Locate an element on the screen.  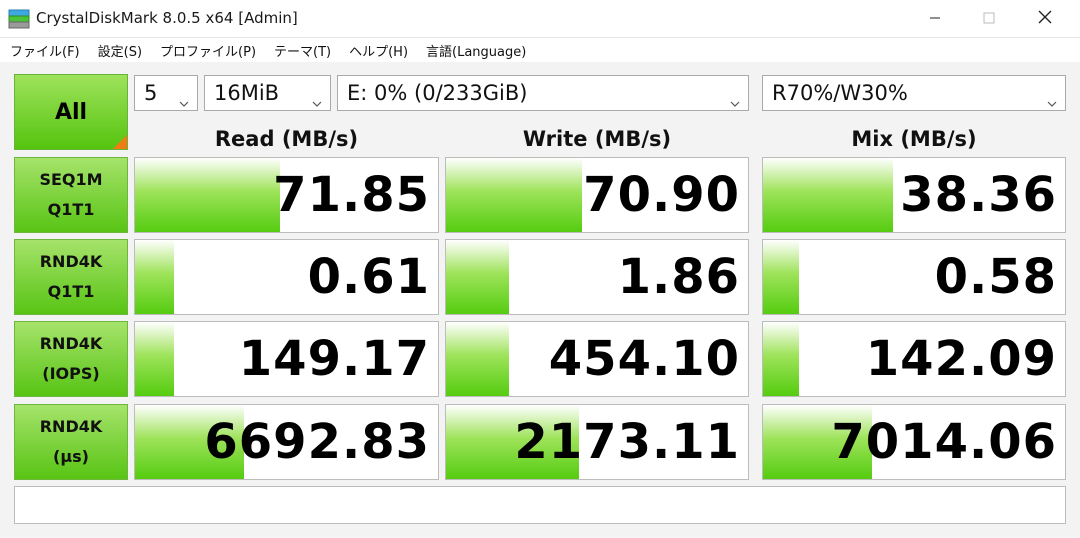
corner-marker is located at coordinates (120, 142).